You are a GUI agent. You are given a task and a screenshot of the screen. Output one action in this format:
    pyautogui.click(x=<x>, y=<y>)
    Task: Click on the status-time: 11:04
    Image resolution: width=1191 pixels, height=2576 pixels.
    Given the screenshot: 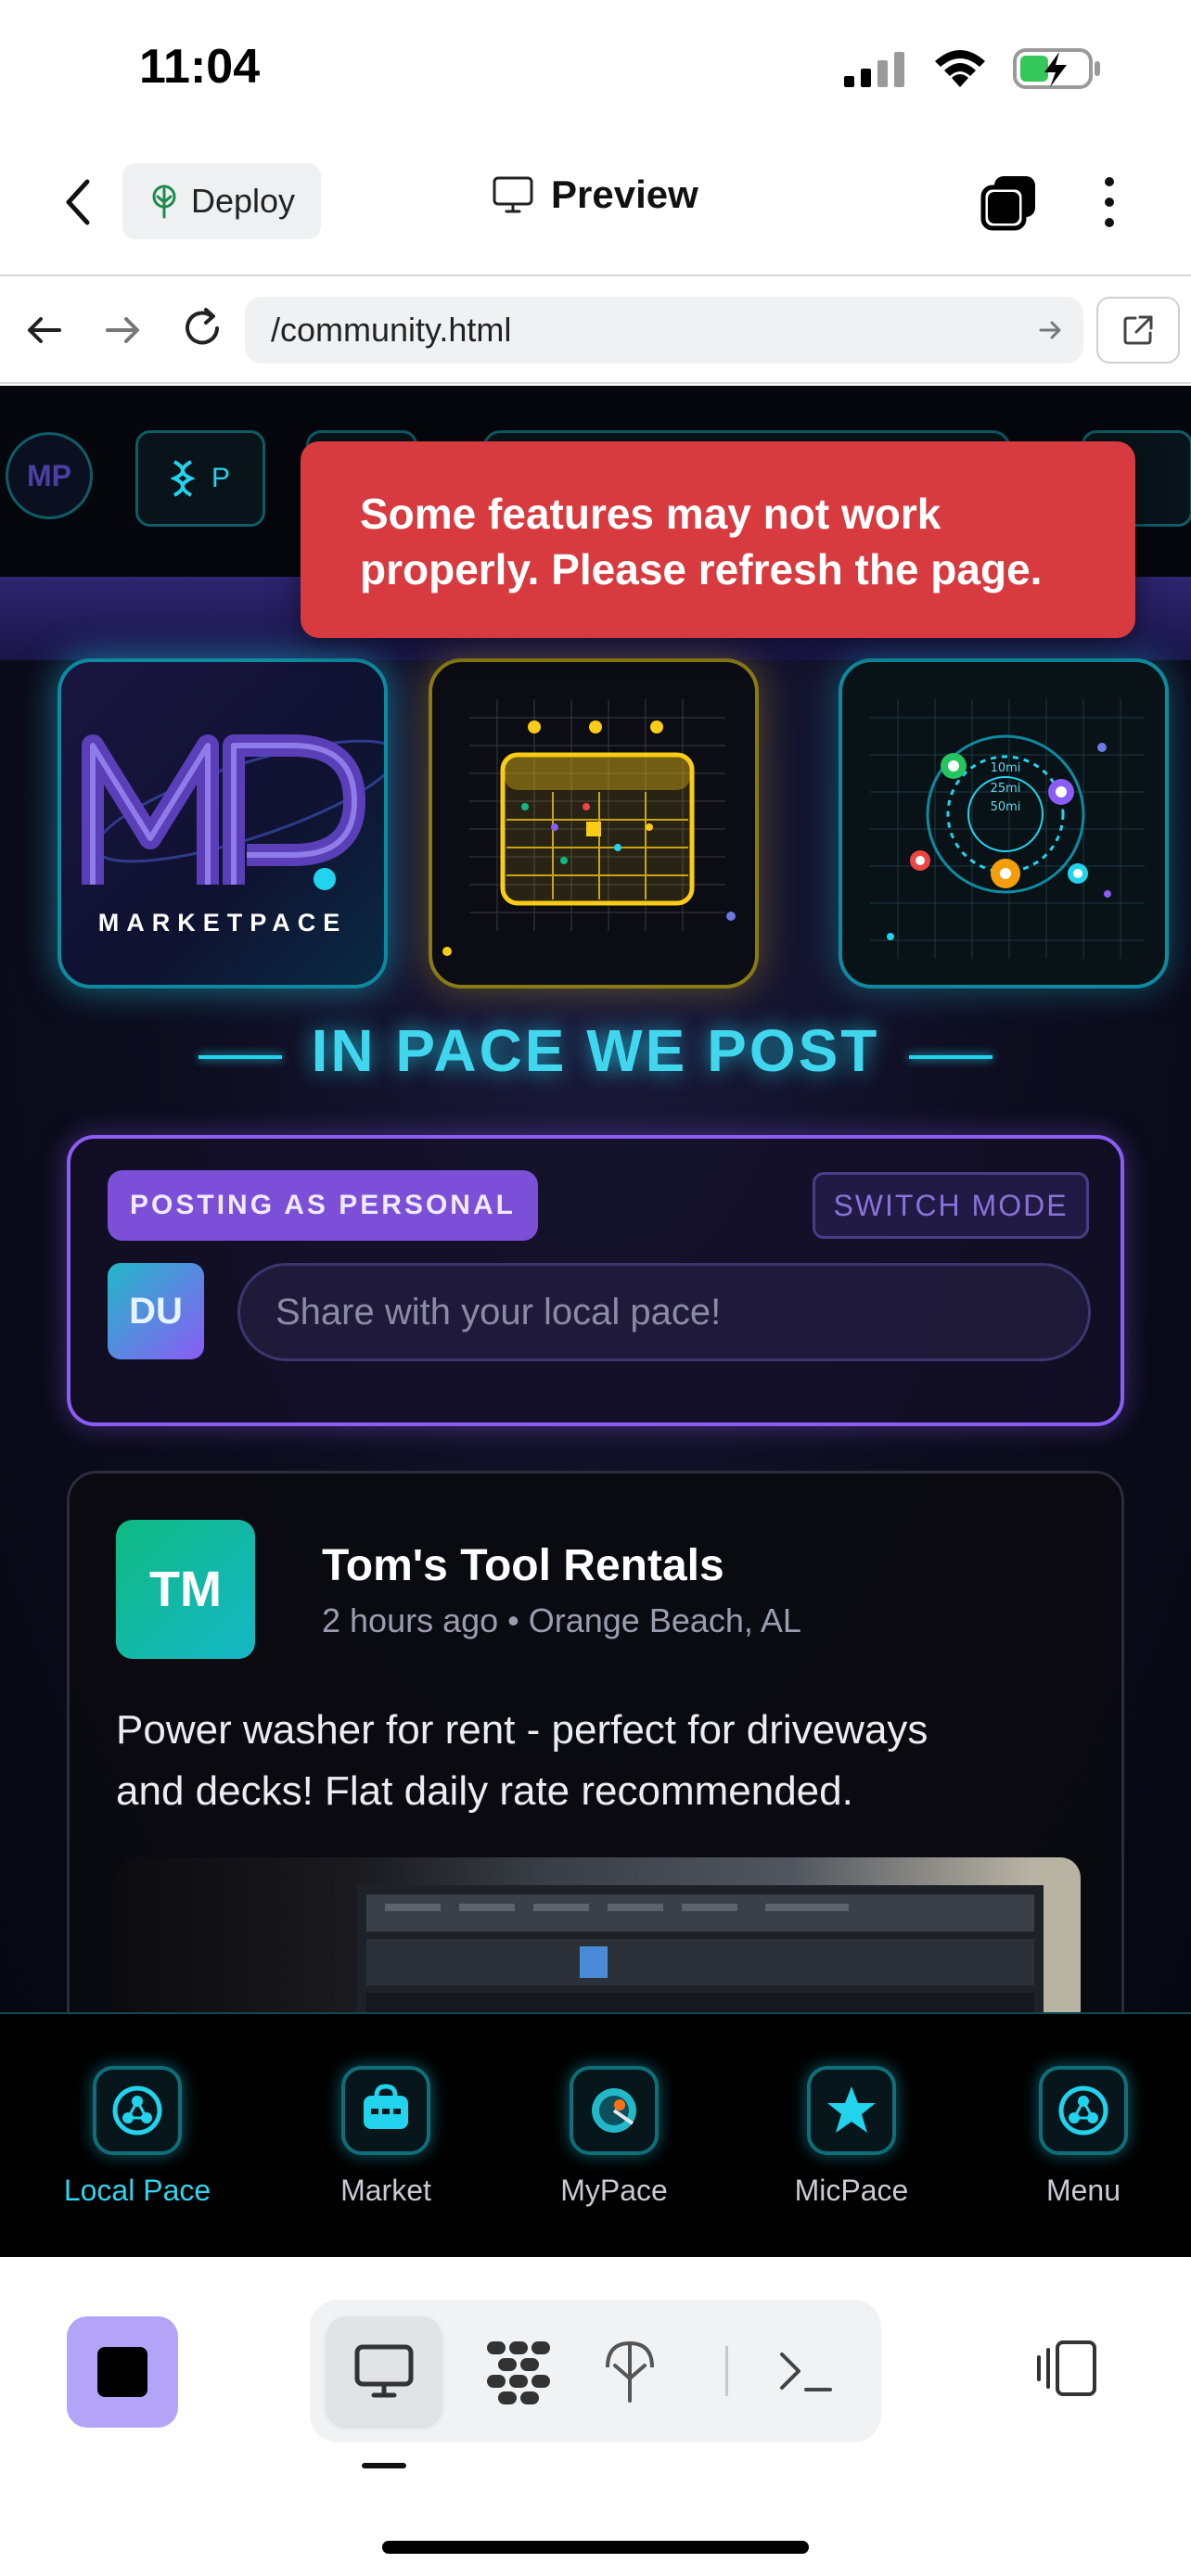 What is the action you would take?
    pyautogui.click(x=200, y=67)
    